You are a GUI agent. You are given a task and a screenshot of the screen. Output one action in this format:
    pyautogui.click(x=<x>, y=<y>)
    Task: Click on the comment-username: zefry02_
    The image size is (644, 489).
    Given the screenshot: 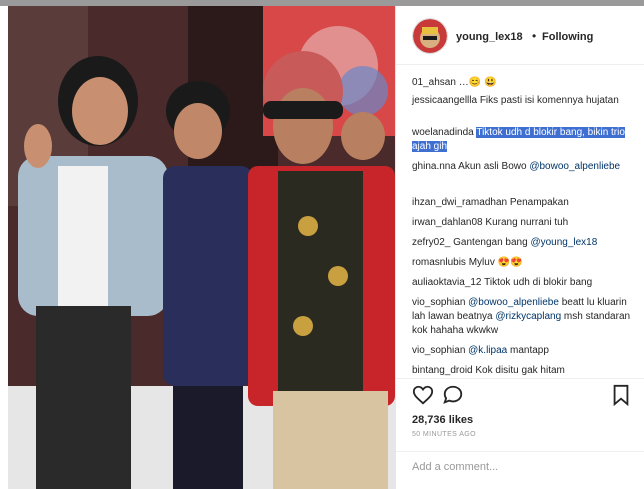 What is the action you would take?
    pyautogui.click(x=431, y=242)
    